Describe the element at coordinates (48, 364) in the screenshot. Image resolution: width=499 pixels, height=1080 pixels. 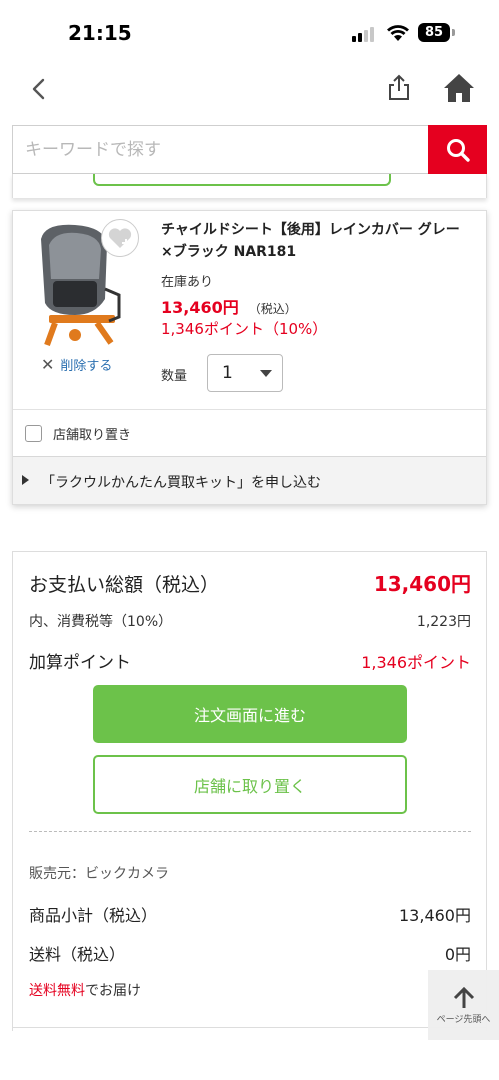
I see `close-icon: ✕` at that location.